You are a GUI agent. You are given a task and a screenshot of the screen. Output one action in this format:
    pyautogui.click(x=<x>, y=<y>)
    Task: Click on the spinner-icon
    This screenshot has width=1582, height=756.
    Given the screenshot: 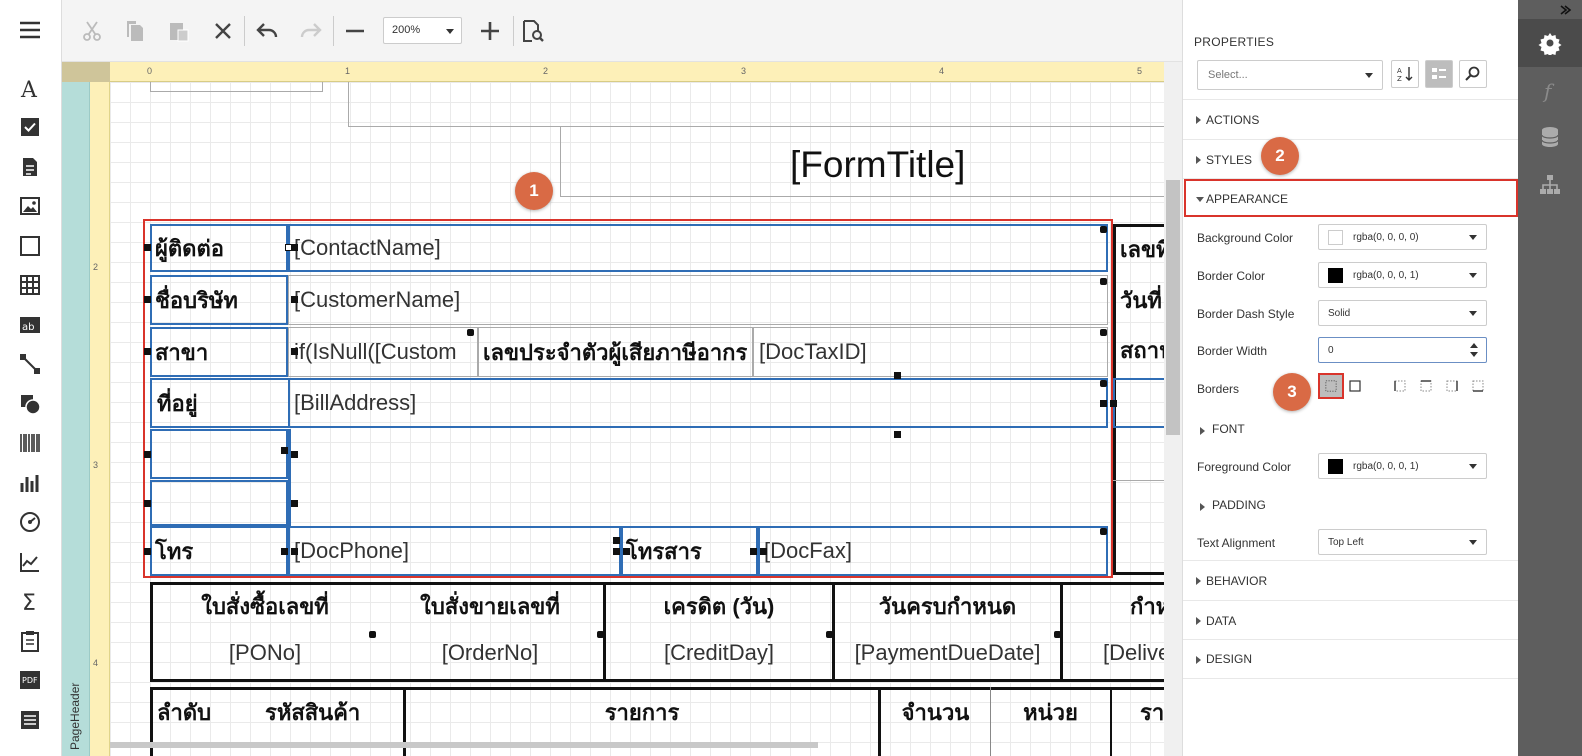 What is the action you would take?
    pyautogui.click(x=1474, y=350)
    